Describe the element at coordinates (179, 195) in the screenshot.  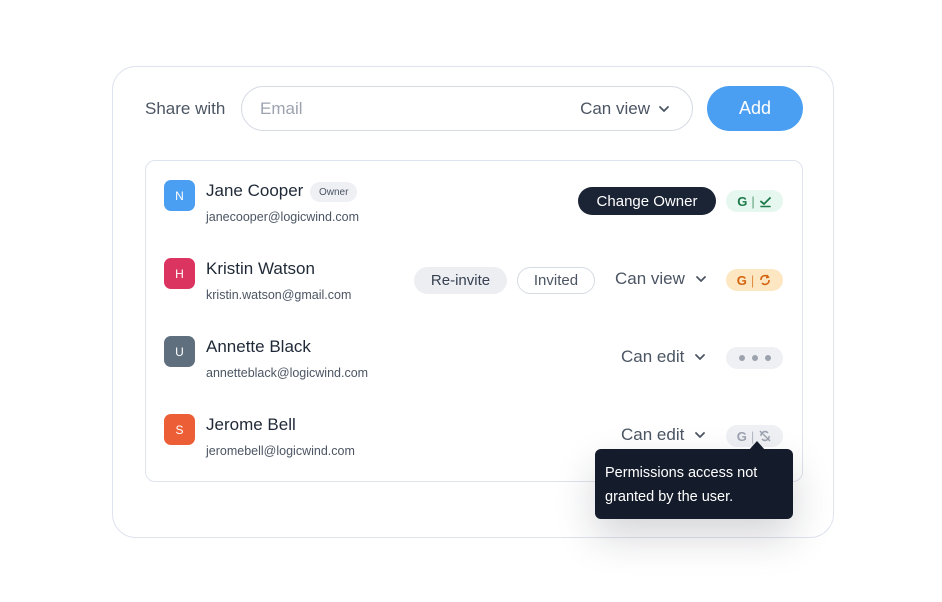
I see `avatar: N` at that location.